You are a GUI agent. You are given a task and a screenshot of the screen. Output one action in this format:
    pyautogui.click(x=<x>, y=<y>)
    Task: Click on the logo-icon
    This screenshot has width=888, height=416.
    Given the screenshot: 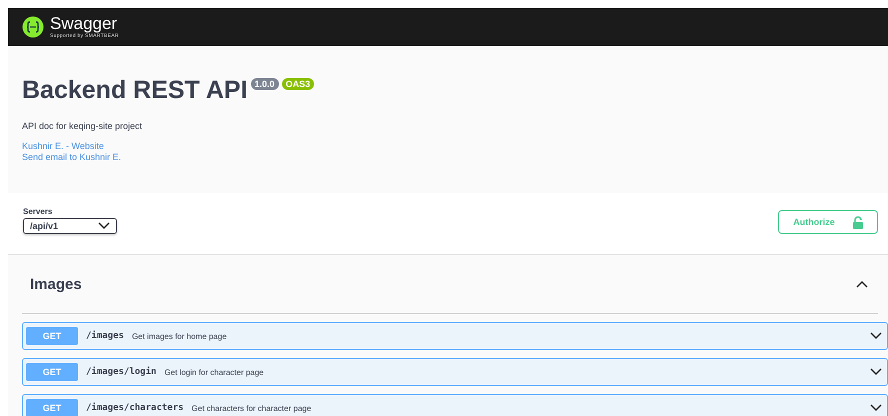 What is the action you would take?
    pyautogui.click(x=33, y=27)
    